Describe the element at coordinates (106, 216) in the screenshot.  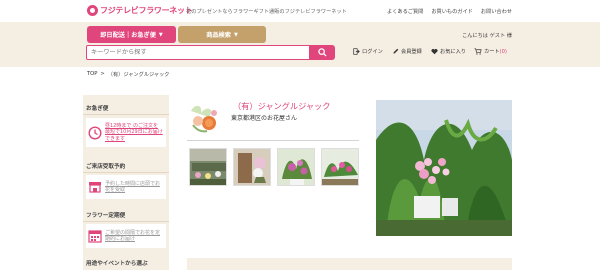
I see `sidebar-subscription-heading: フラワー定期便` at that location.